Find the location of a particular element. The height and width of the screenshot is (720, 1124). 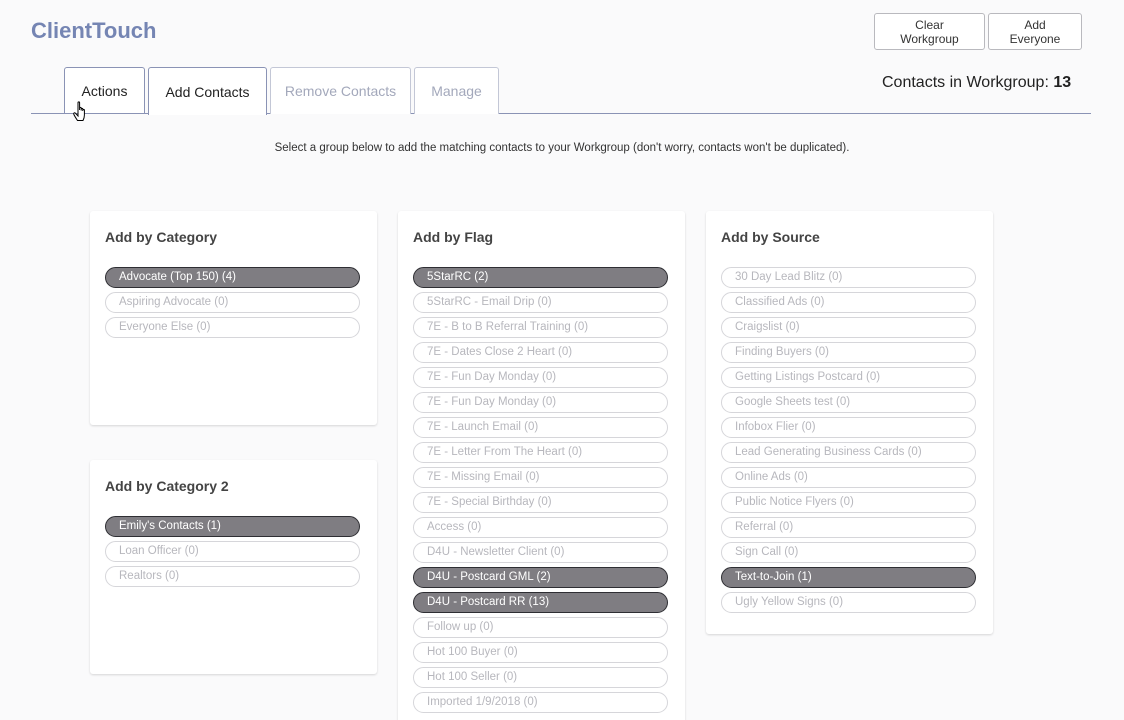

tab-add-contacts: Add Contacts is located at coordinates (207, 91).